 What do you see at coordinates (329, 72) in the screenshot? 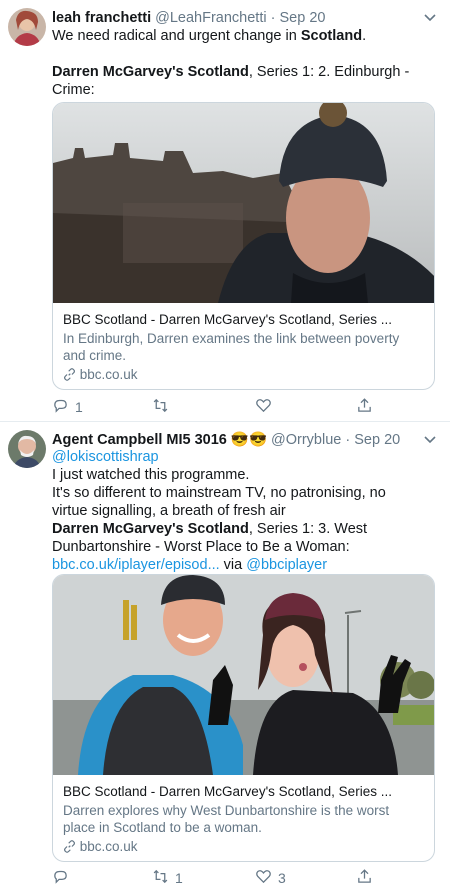
I see `text-segment: , Series 1: 2. Edinburgh -` at bounding box center [329, 72].